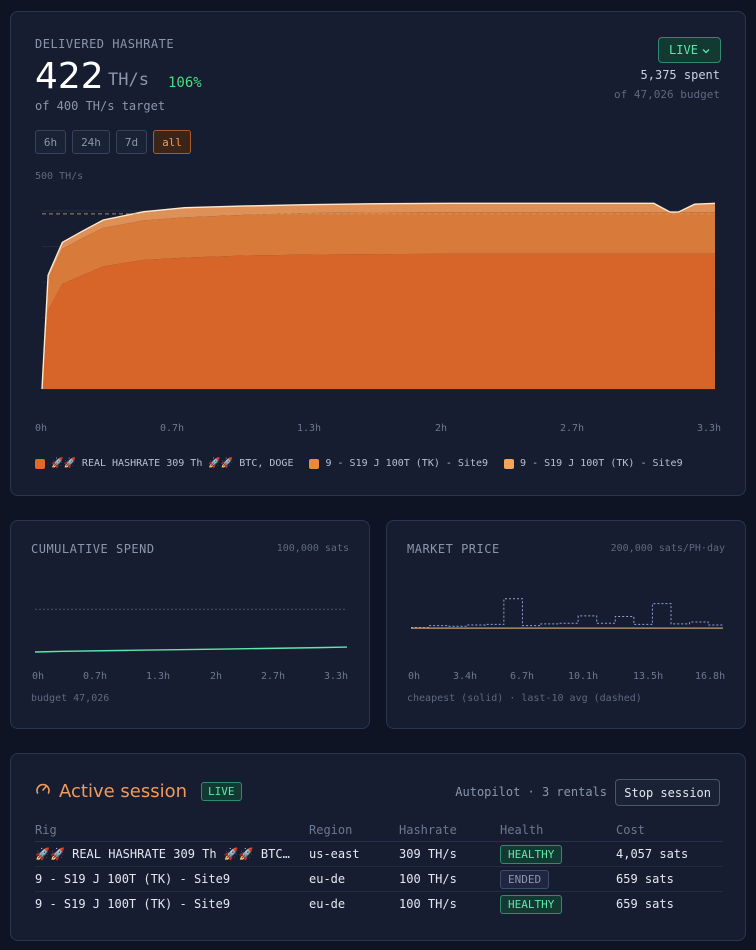 The width and height of the screenshot is (756, 950). I want to click on session-title: Active session, so click(123, 791).